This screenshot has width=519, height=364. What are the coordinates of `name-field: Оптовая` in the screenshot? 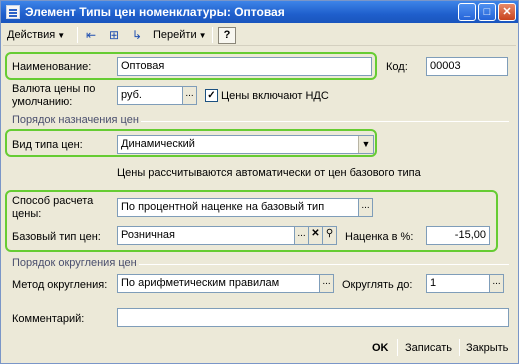 It's located at (244, 66).